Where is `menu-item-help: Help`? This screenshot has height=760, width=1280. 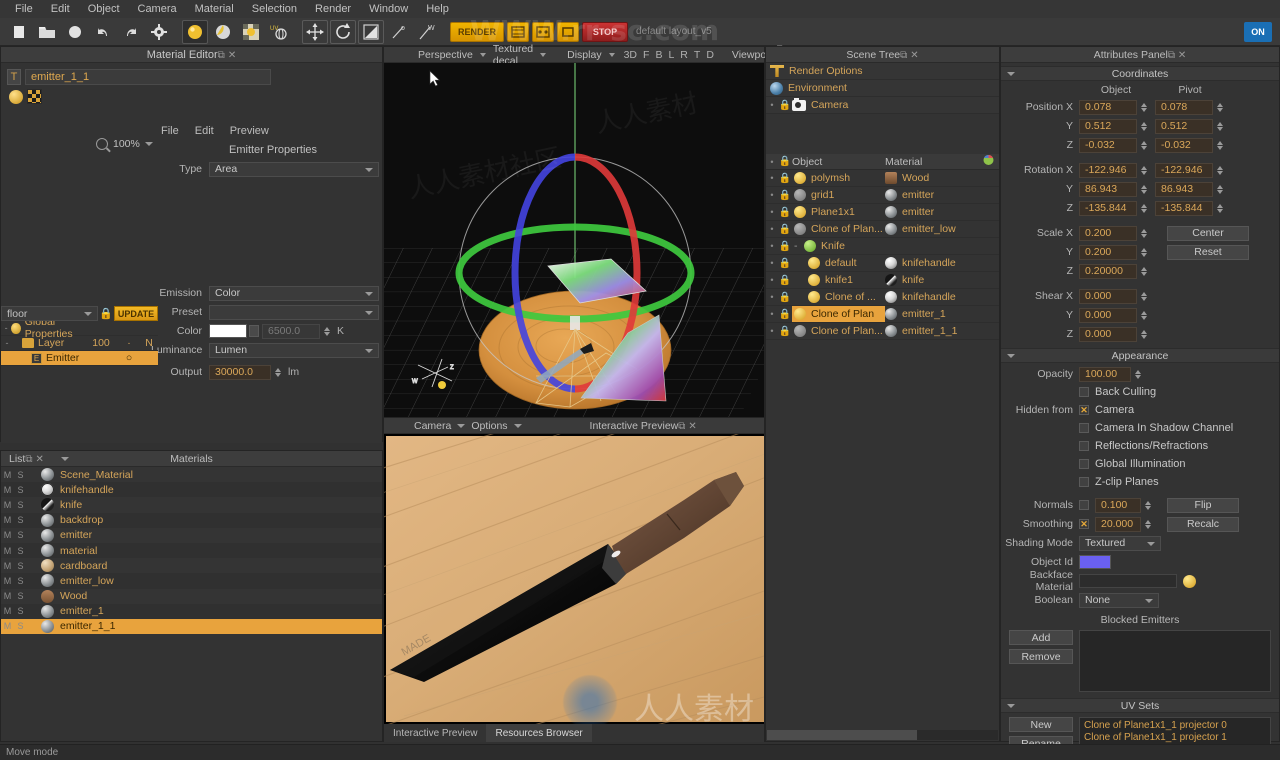
menu-item-help: Help is located at coordinates (437, 9).